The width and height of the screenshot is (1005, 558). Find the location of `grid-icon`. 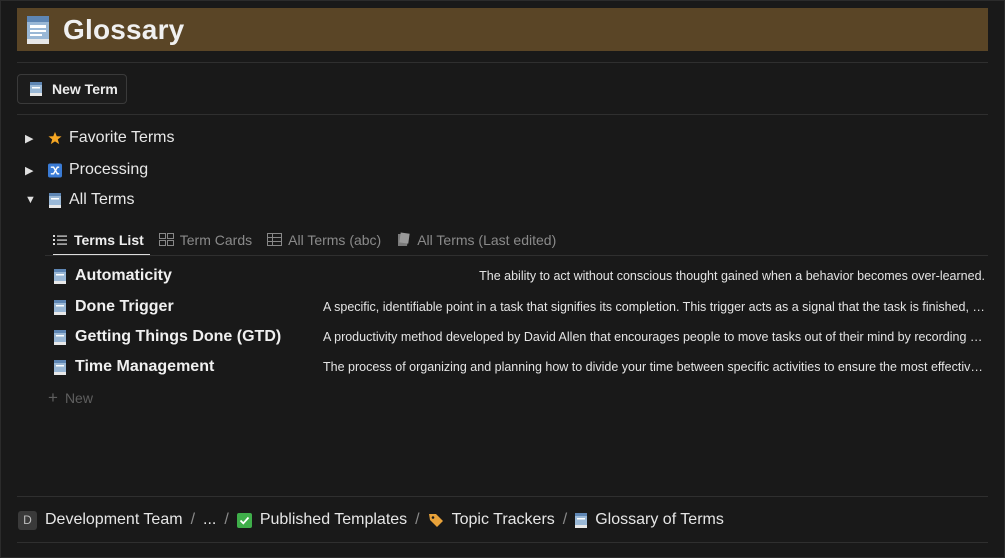

grid-icon is located at coordinates (166, 240).